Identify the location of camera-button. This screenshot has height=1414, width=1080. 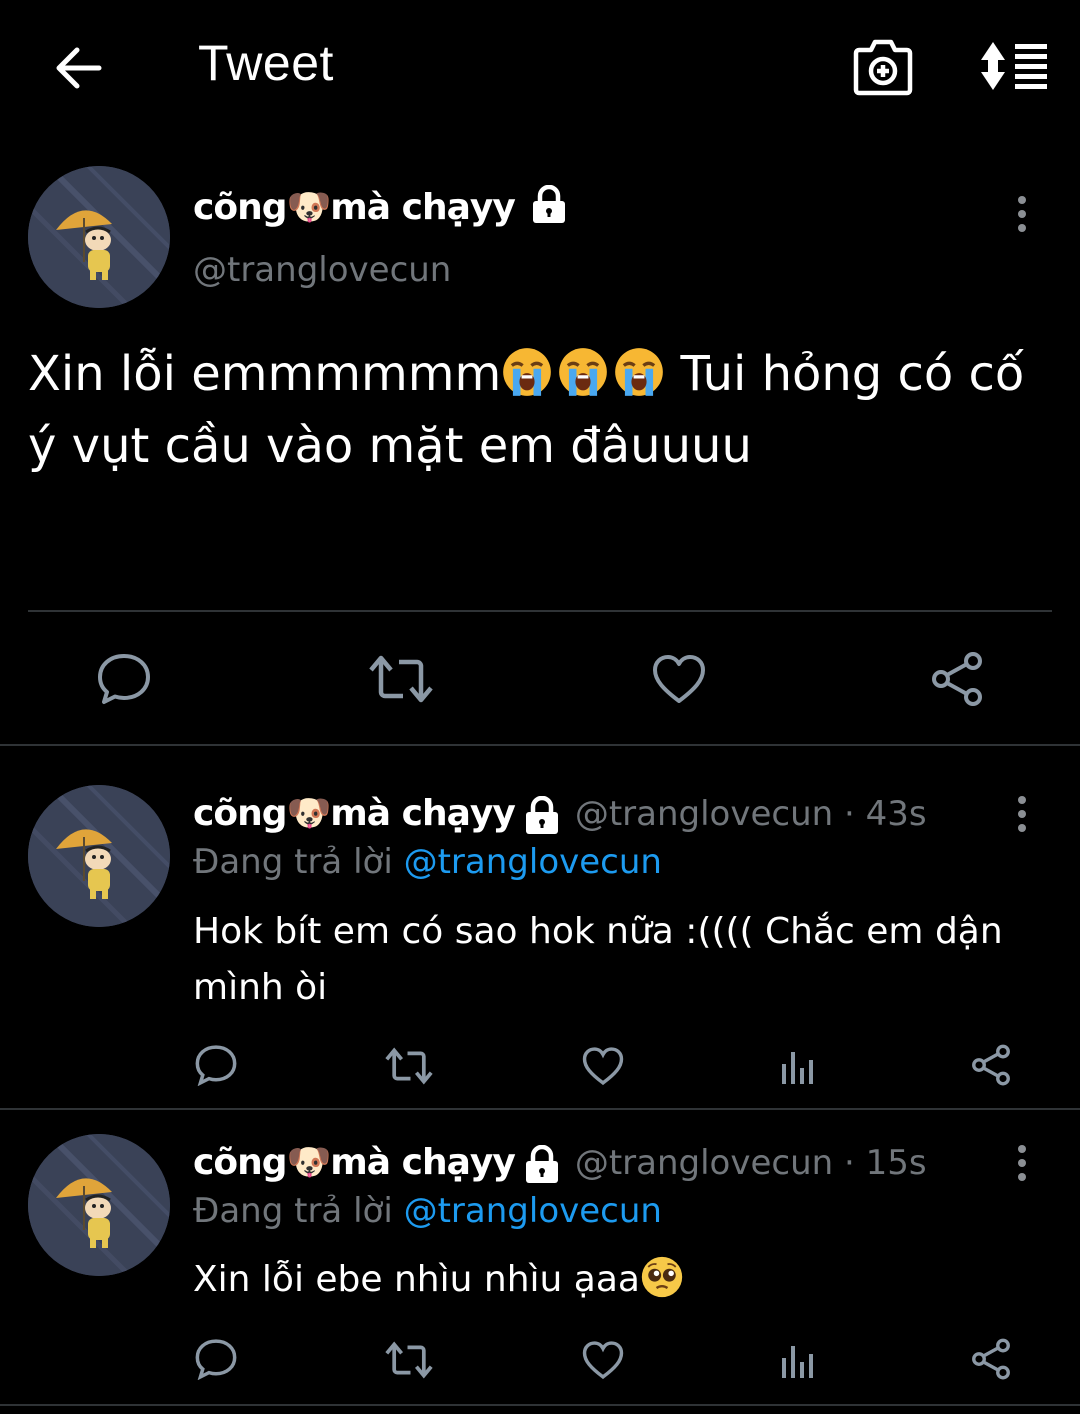
(883, 67).